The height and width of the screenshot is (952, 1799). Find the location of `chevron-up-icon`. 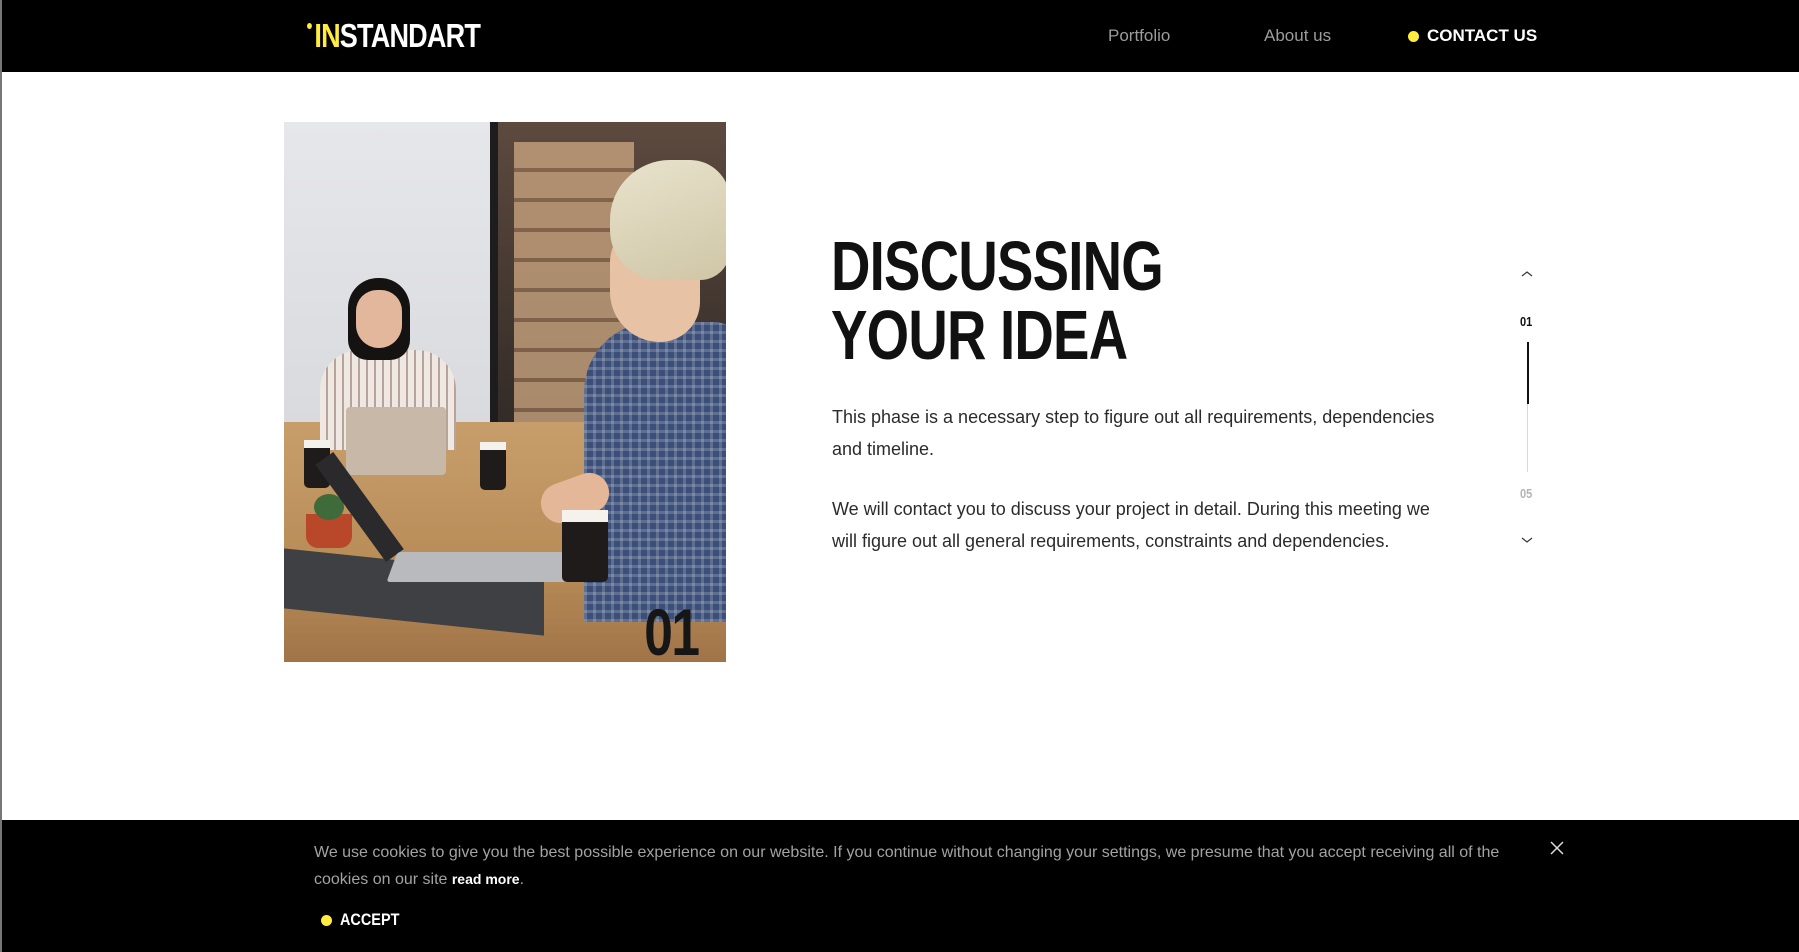

chevron-up-icon is located at coordinates (1527, 274).